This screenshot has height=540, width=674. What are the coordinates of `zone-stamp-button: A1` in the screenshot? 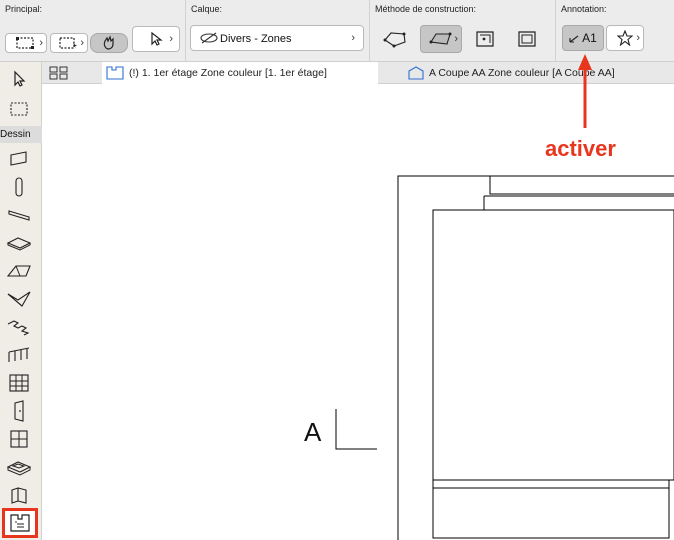 It's located at (583, 38).